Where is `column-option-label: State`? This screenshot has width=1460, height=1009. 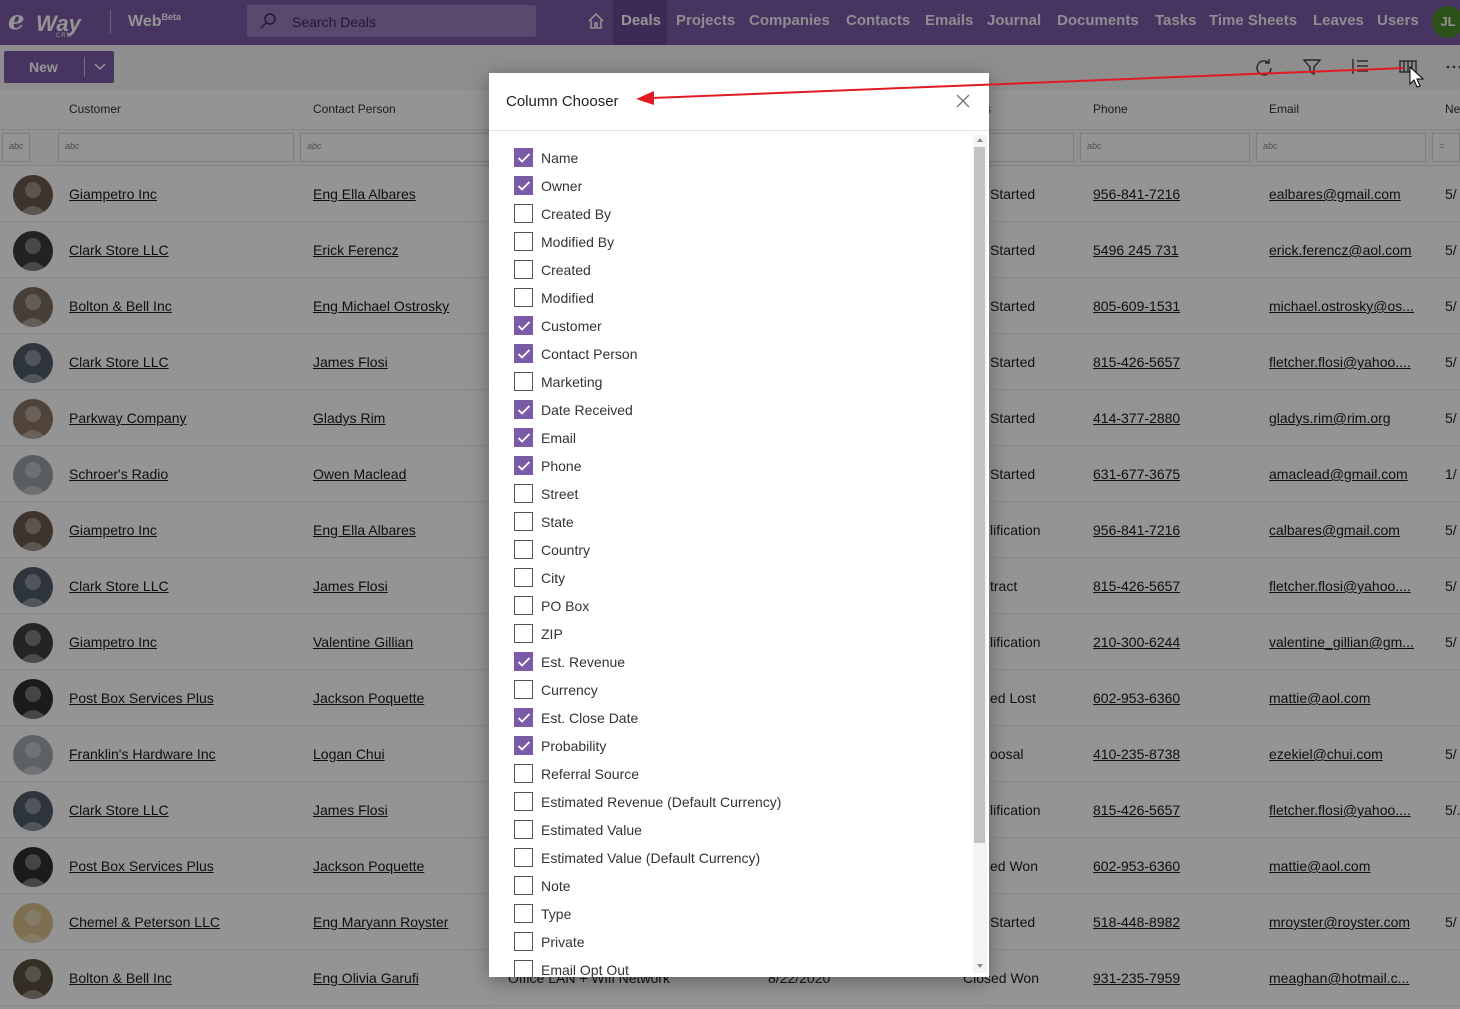
column-option-label: State is located at coordinates (557, 522).